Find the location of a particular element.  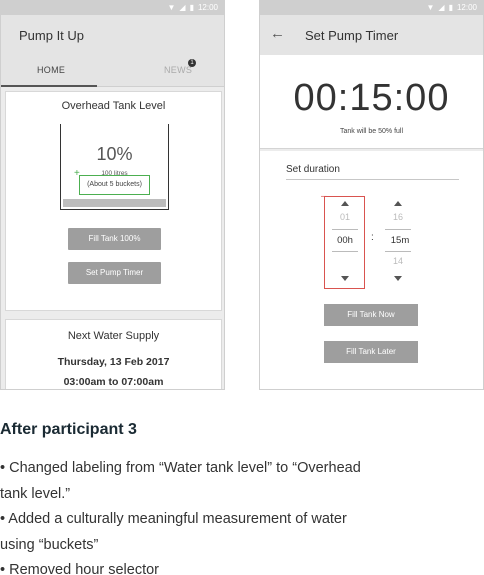

tank-fill is located at coordinates (114, 203).